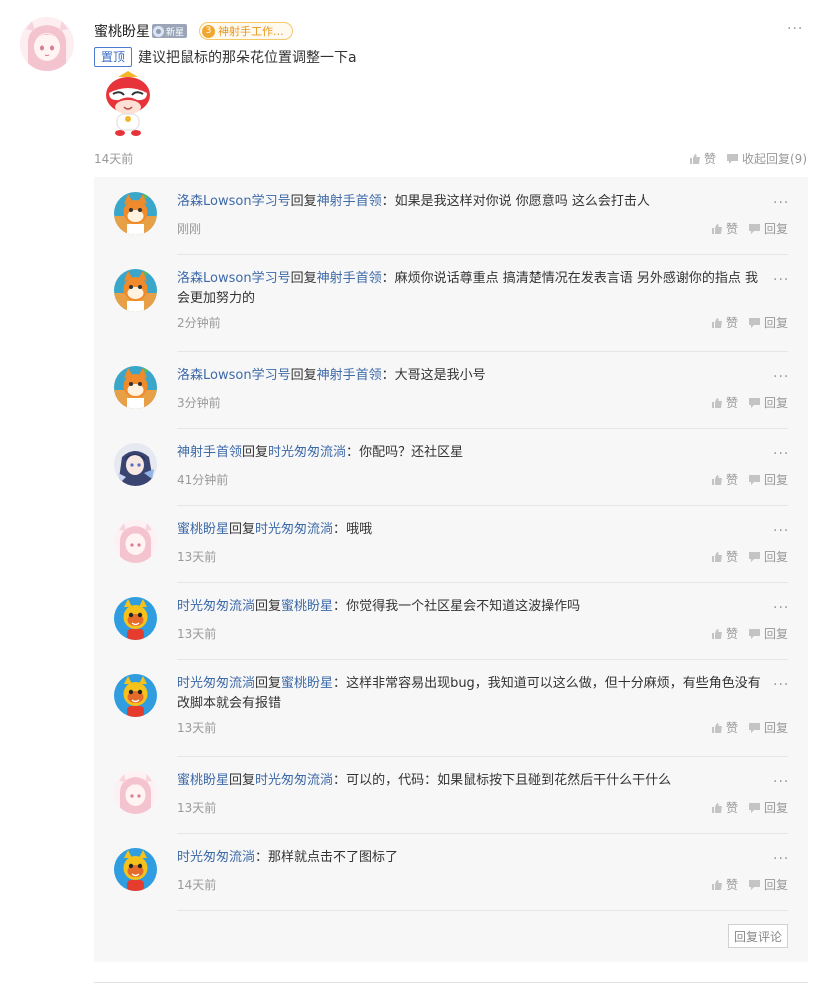 The image size is (837, 1001). Describe the element at coordinates (189, 229) in the screenshot. I see `reply-time: 刚刚` at that location.